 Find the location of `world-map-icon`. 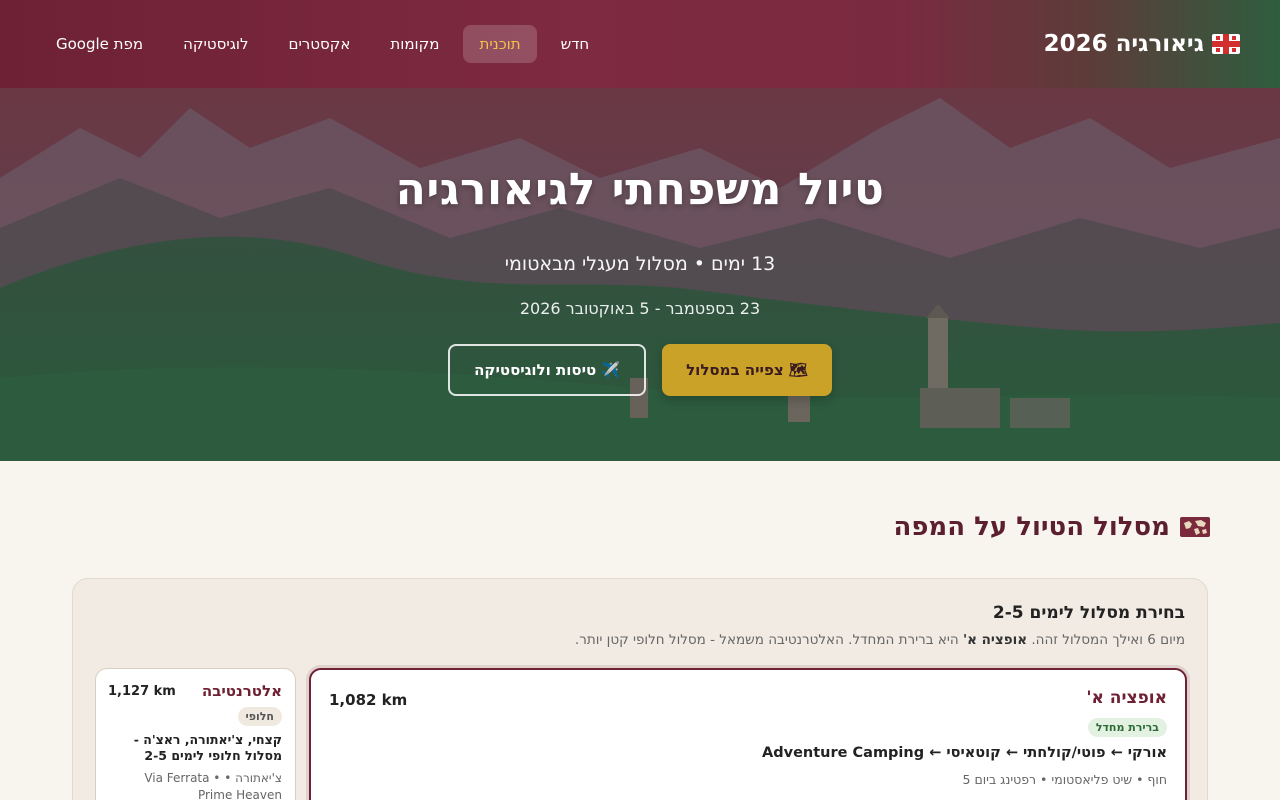

world-map-icon is located at coordinates (1195, 527).